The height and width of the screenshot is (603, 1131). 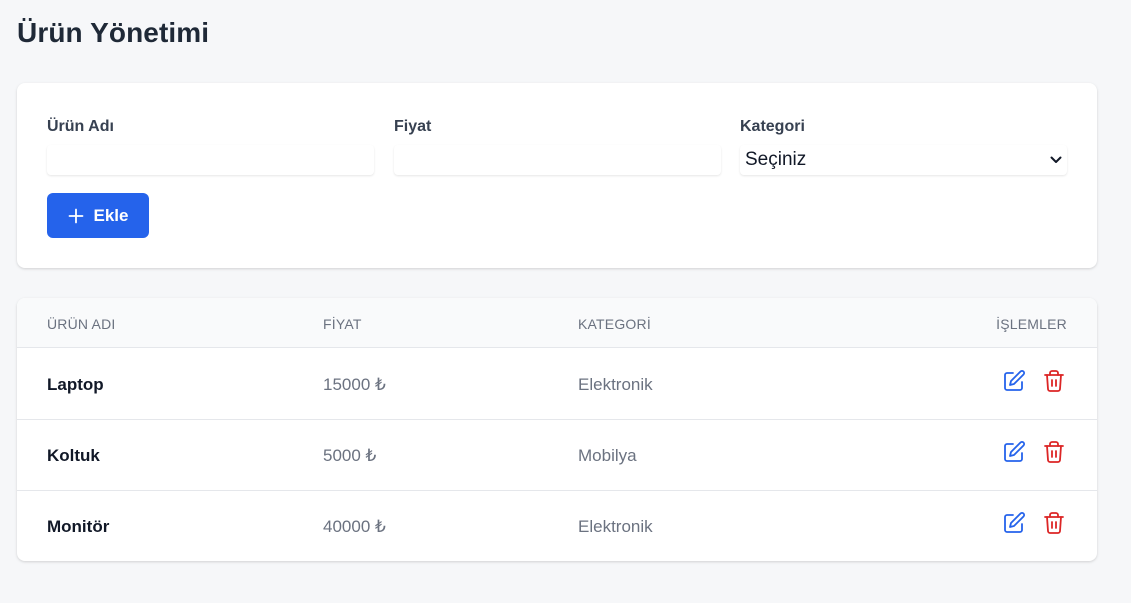 I want to click on product-name-cell: Laptop, so click(x=75, y=384).